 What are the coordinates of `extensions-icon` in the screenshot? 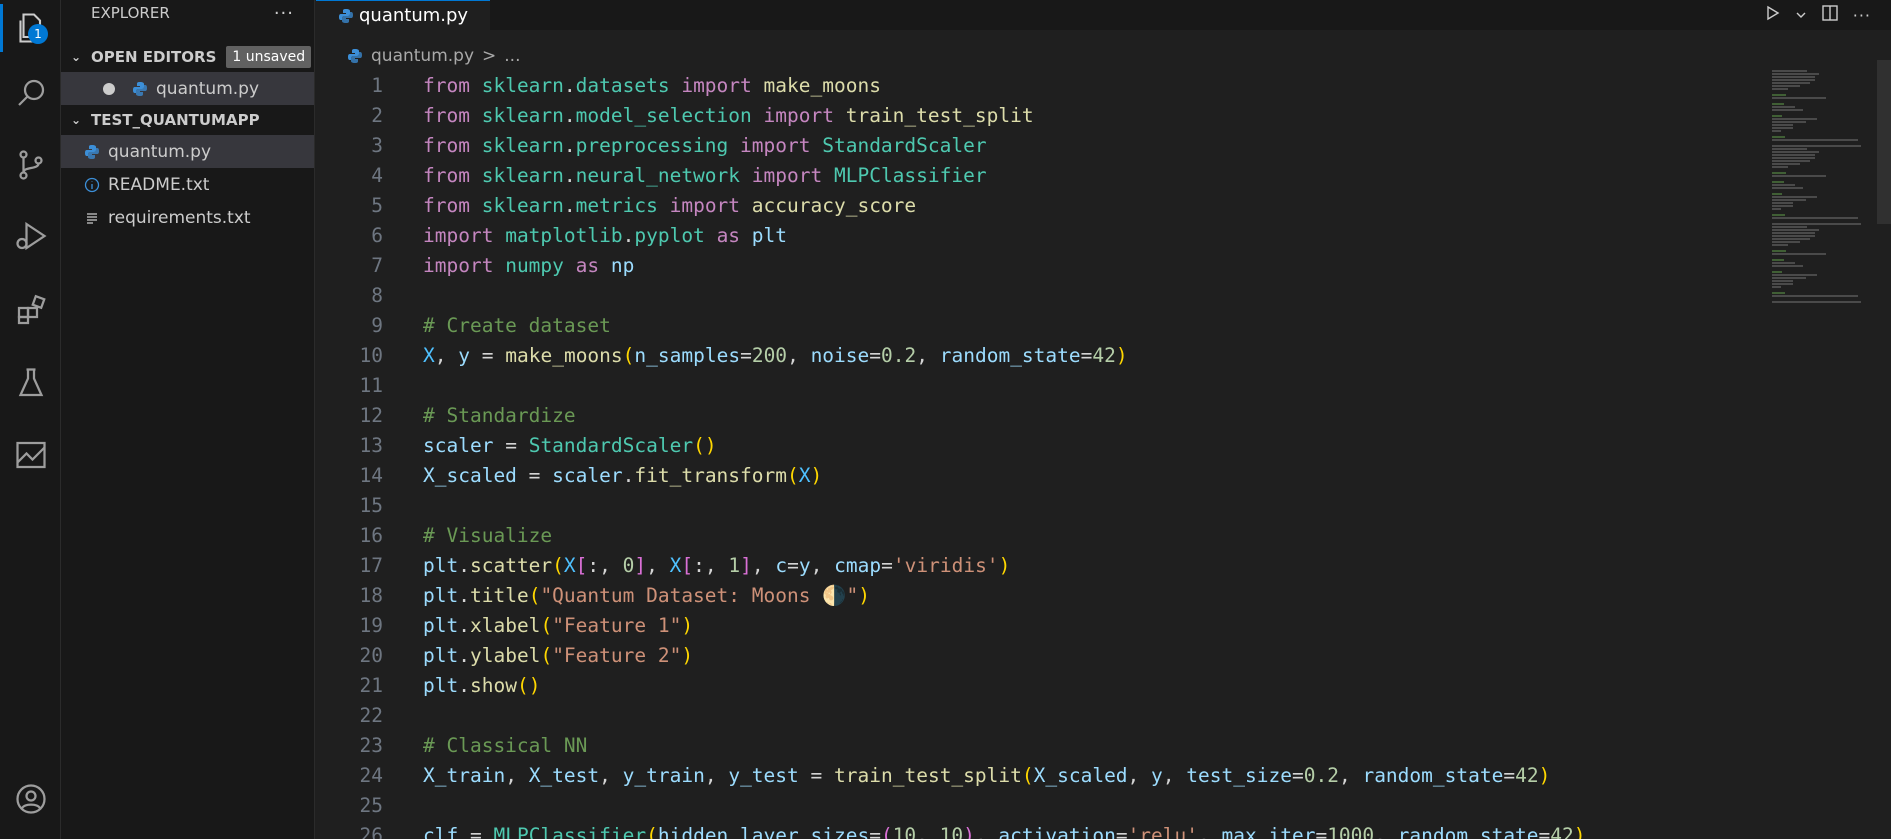 It's located at (30, 311).